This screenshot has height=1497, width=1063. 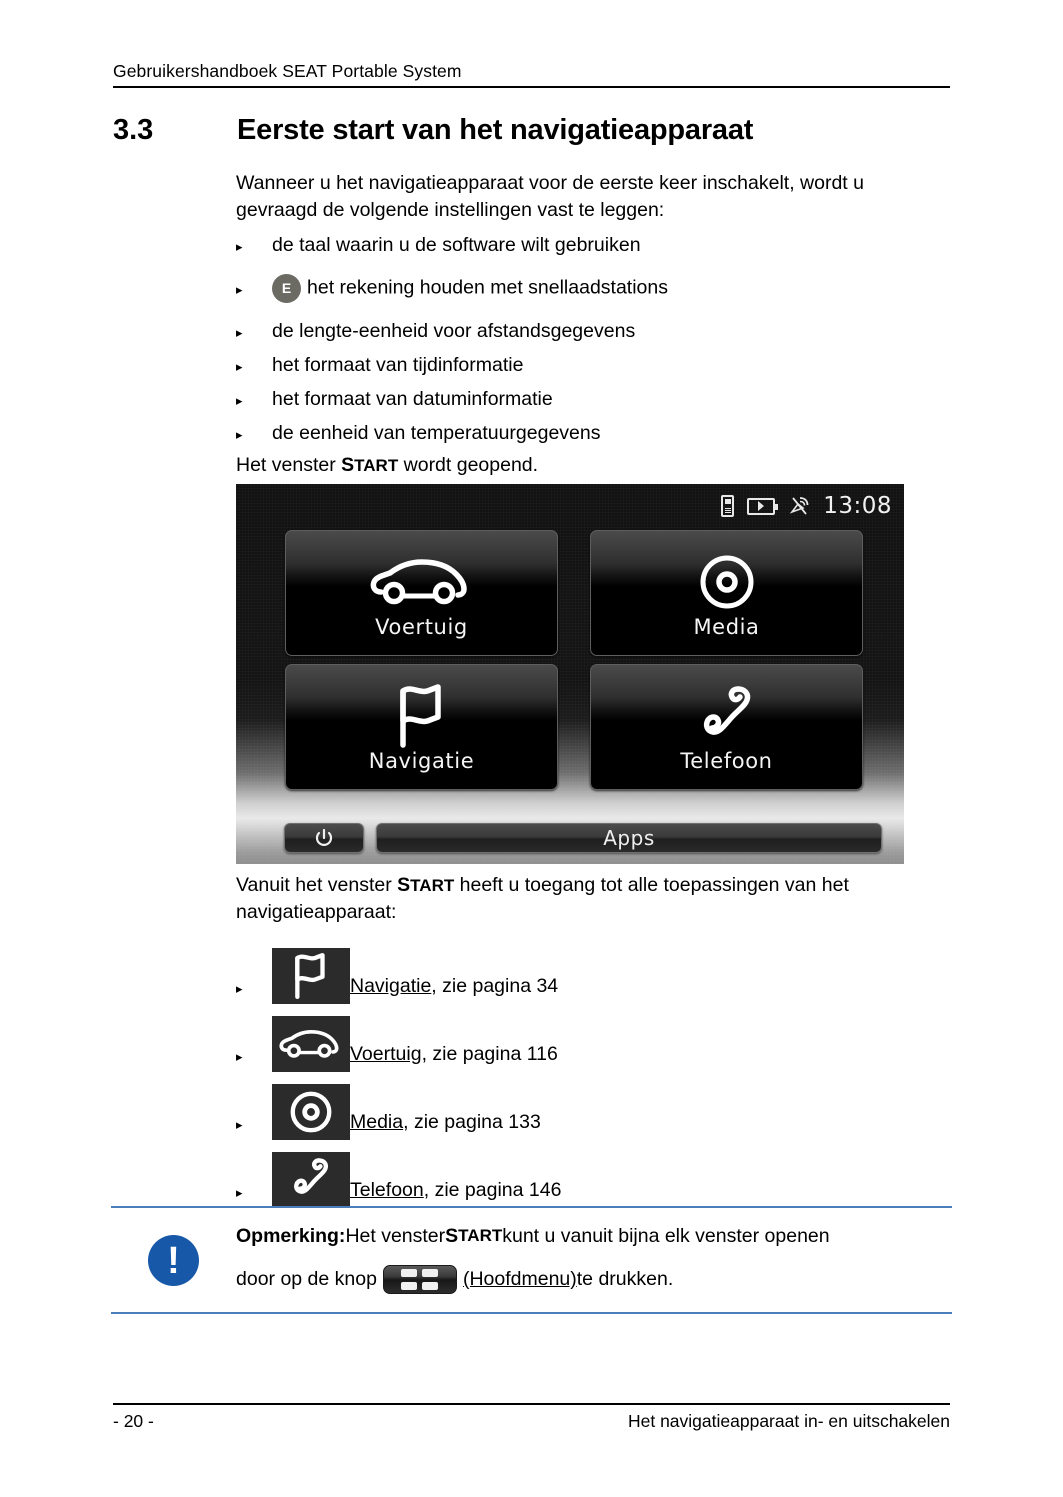 I want to click on reference-page: , zie pagina 133, so click(x=472, y=1122).